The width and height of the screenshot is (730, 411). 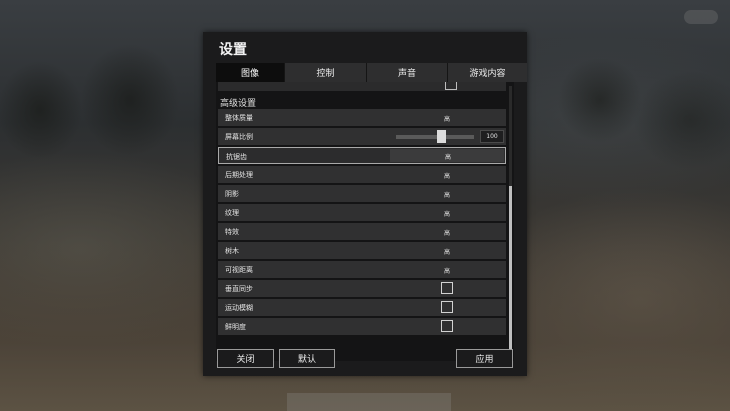 What do you see at coordinates (362, 269) in the screenshot?
I see `setting-row-view-distance: 可视距离 高` at bounding box center [362, 269].